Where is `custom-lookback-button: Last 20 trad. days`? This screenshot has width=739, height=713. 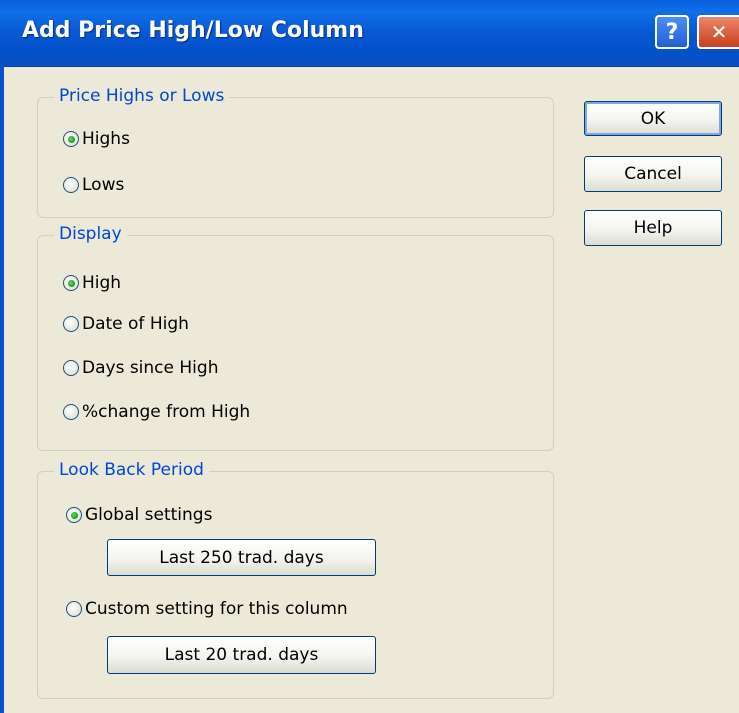
custom-lookback-button: Last 20 trad. days is located at coordinates (241, 655).